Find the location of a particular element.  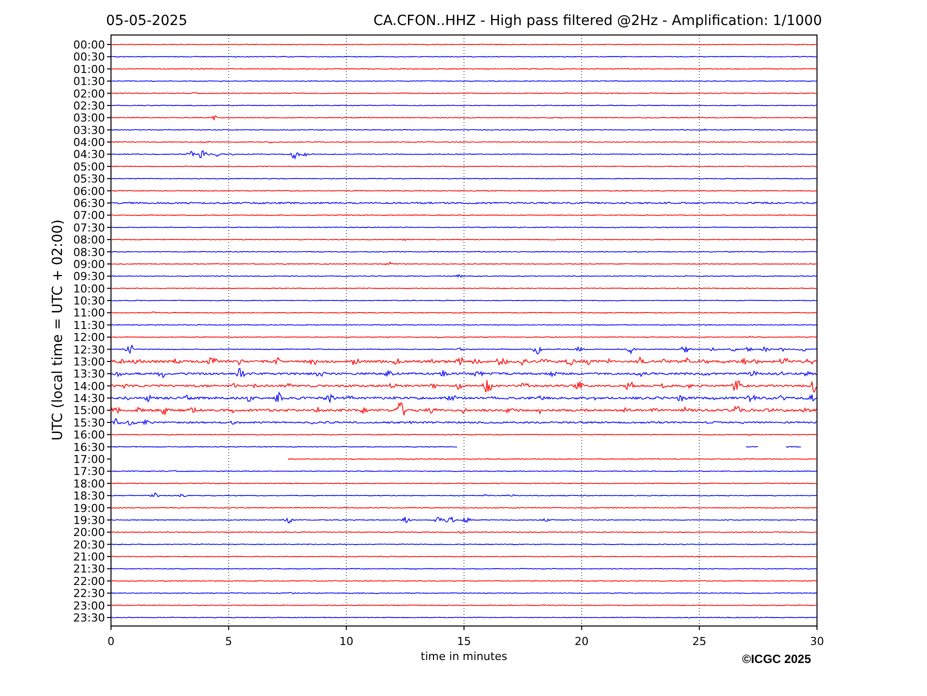

time-label: 14:00 is located at coordinates (89, 386).